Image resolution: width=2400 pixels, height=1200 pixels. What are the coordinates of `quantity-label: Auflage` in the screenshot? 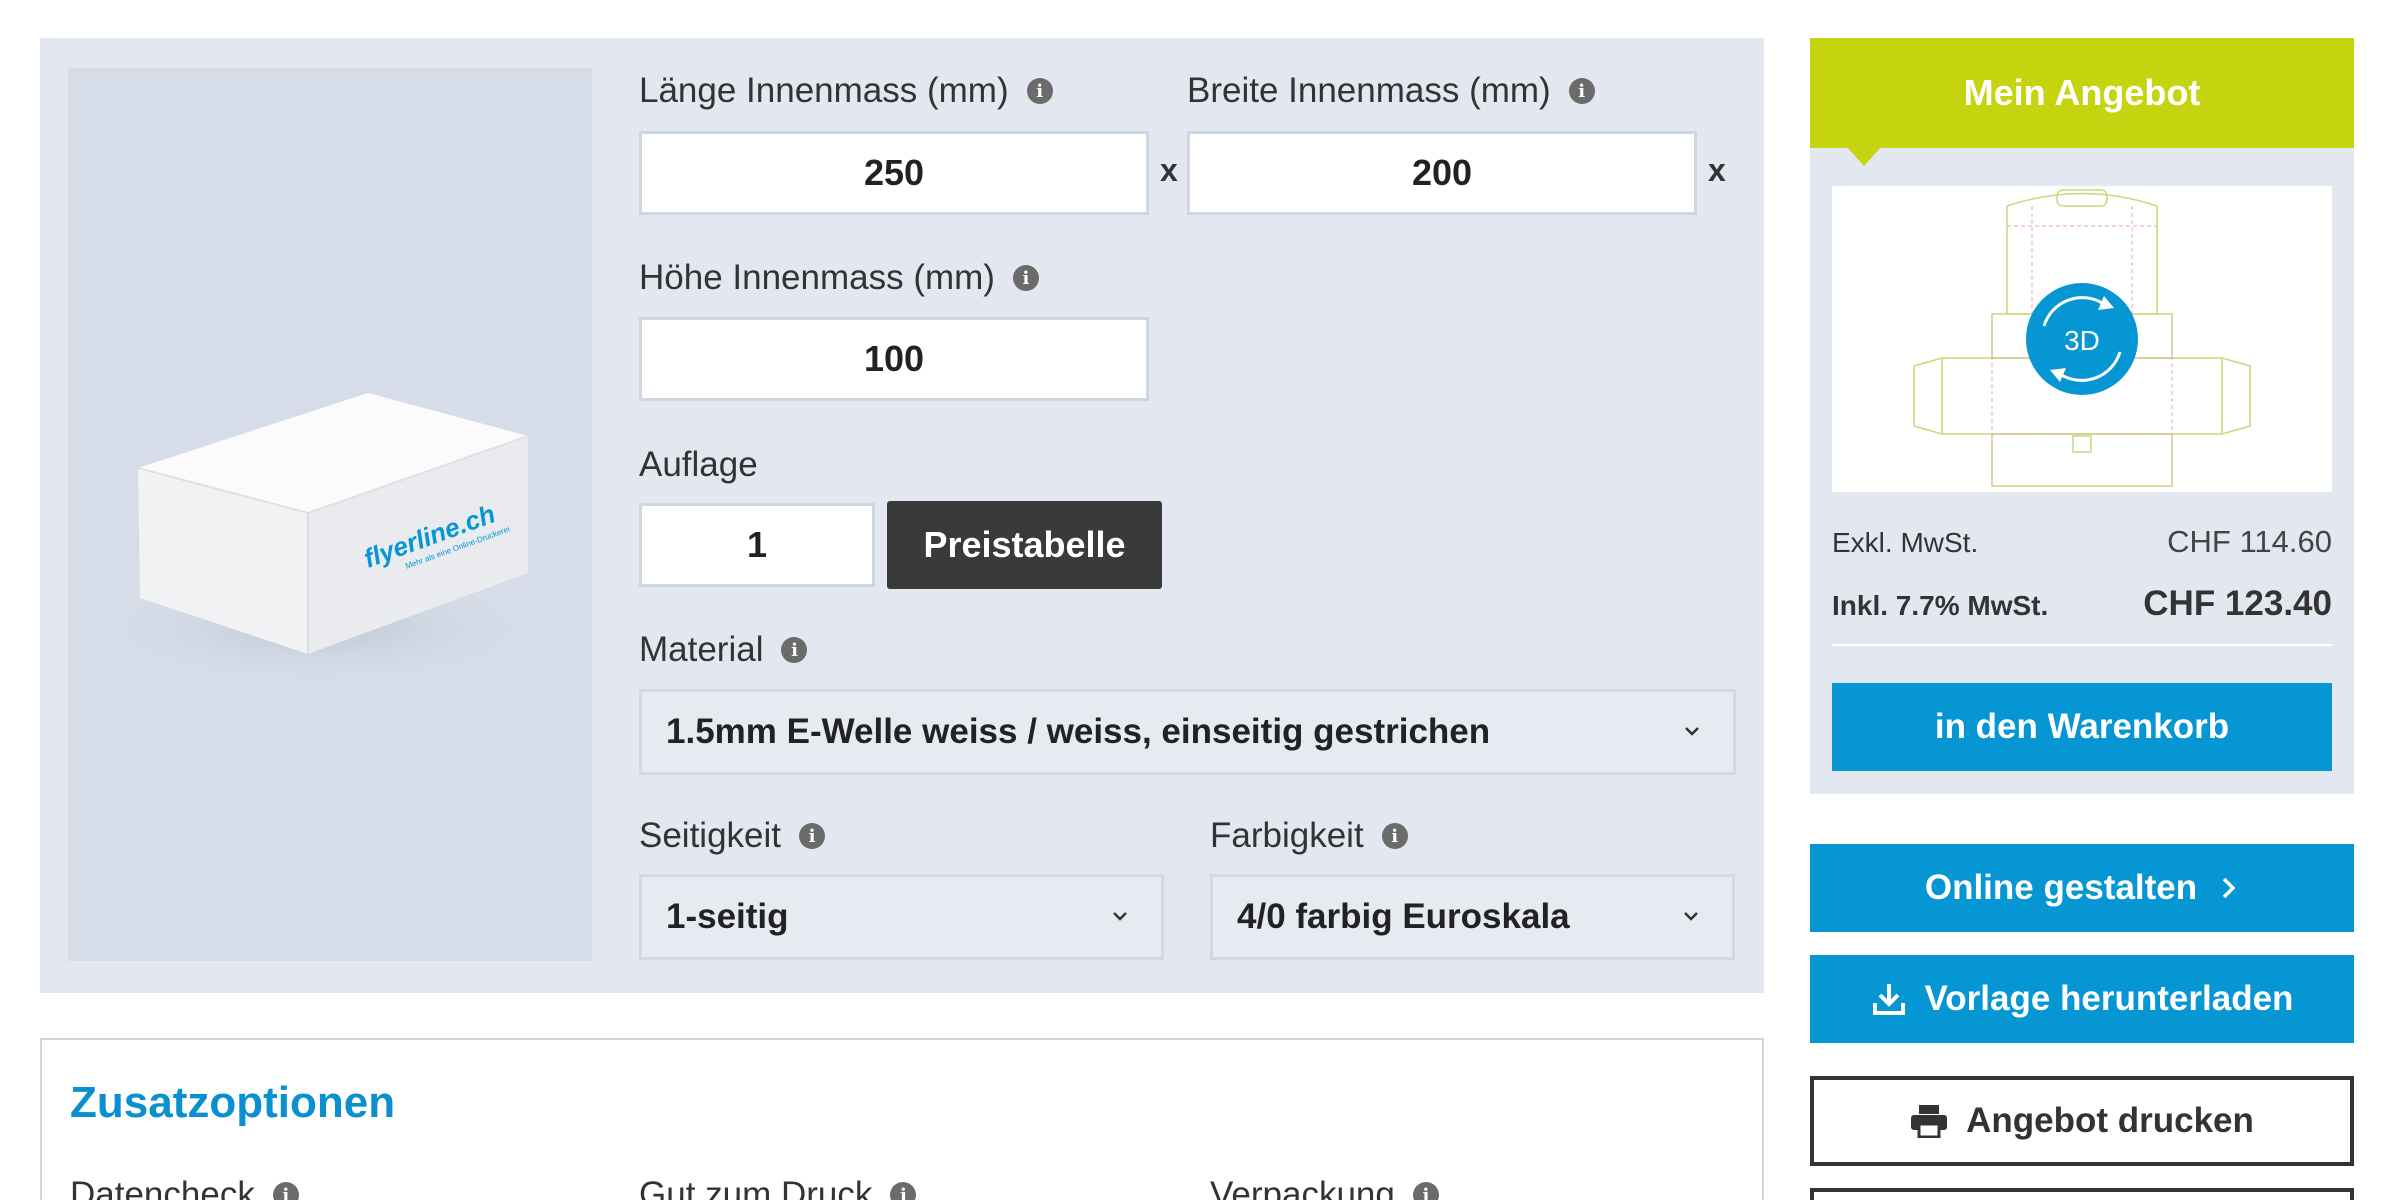 It's located at (698, 465).